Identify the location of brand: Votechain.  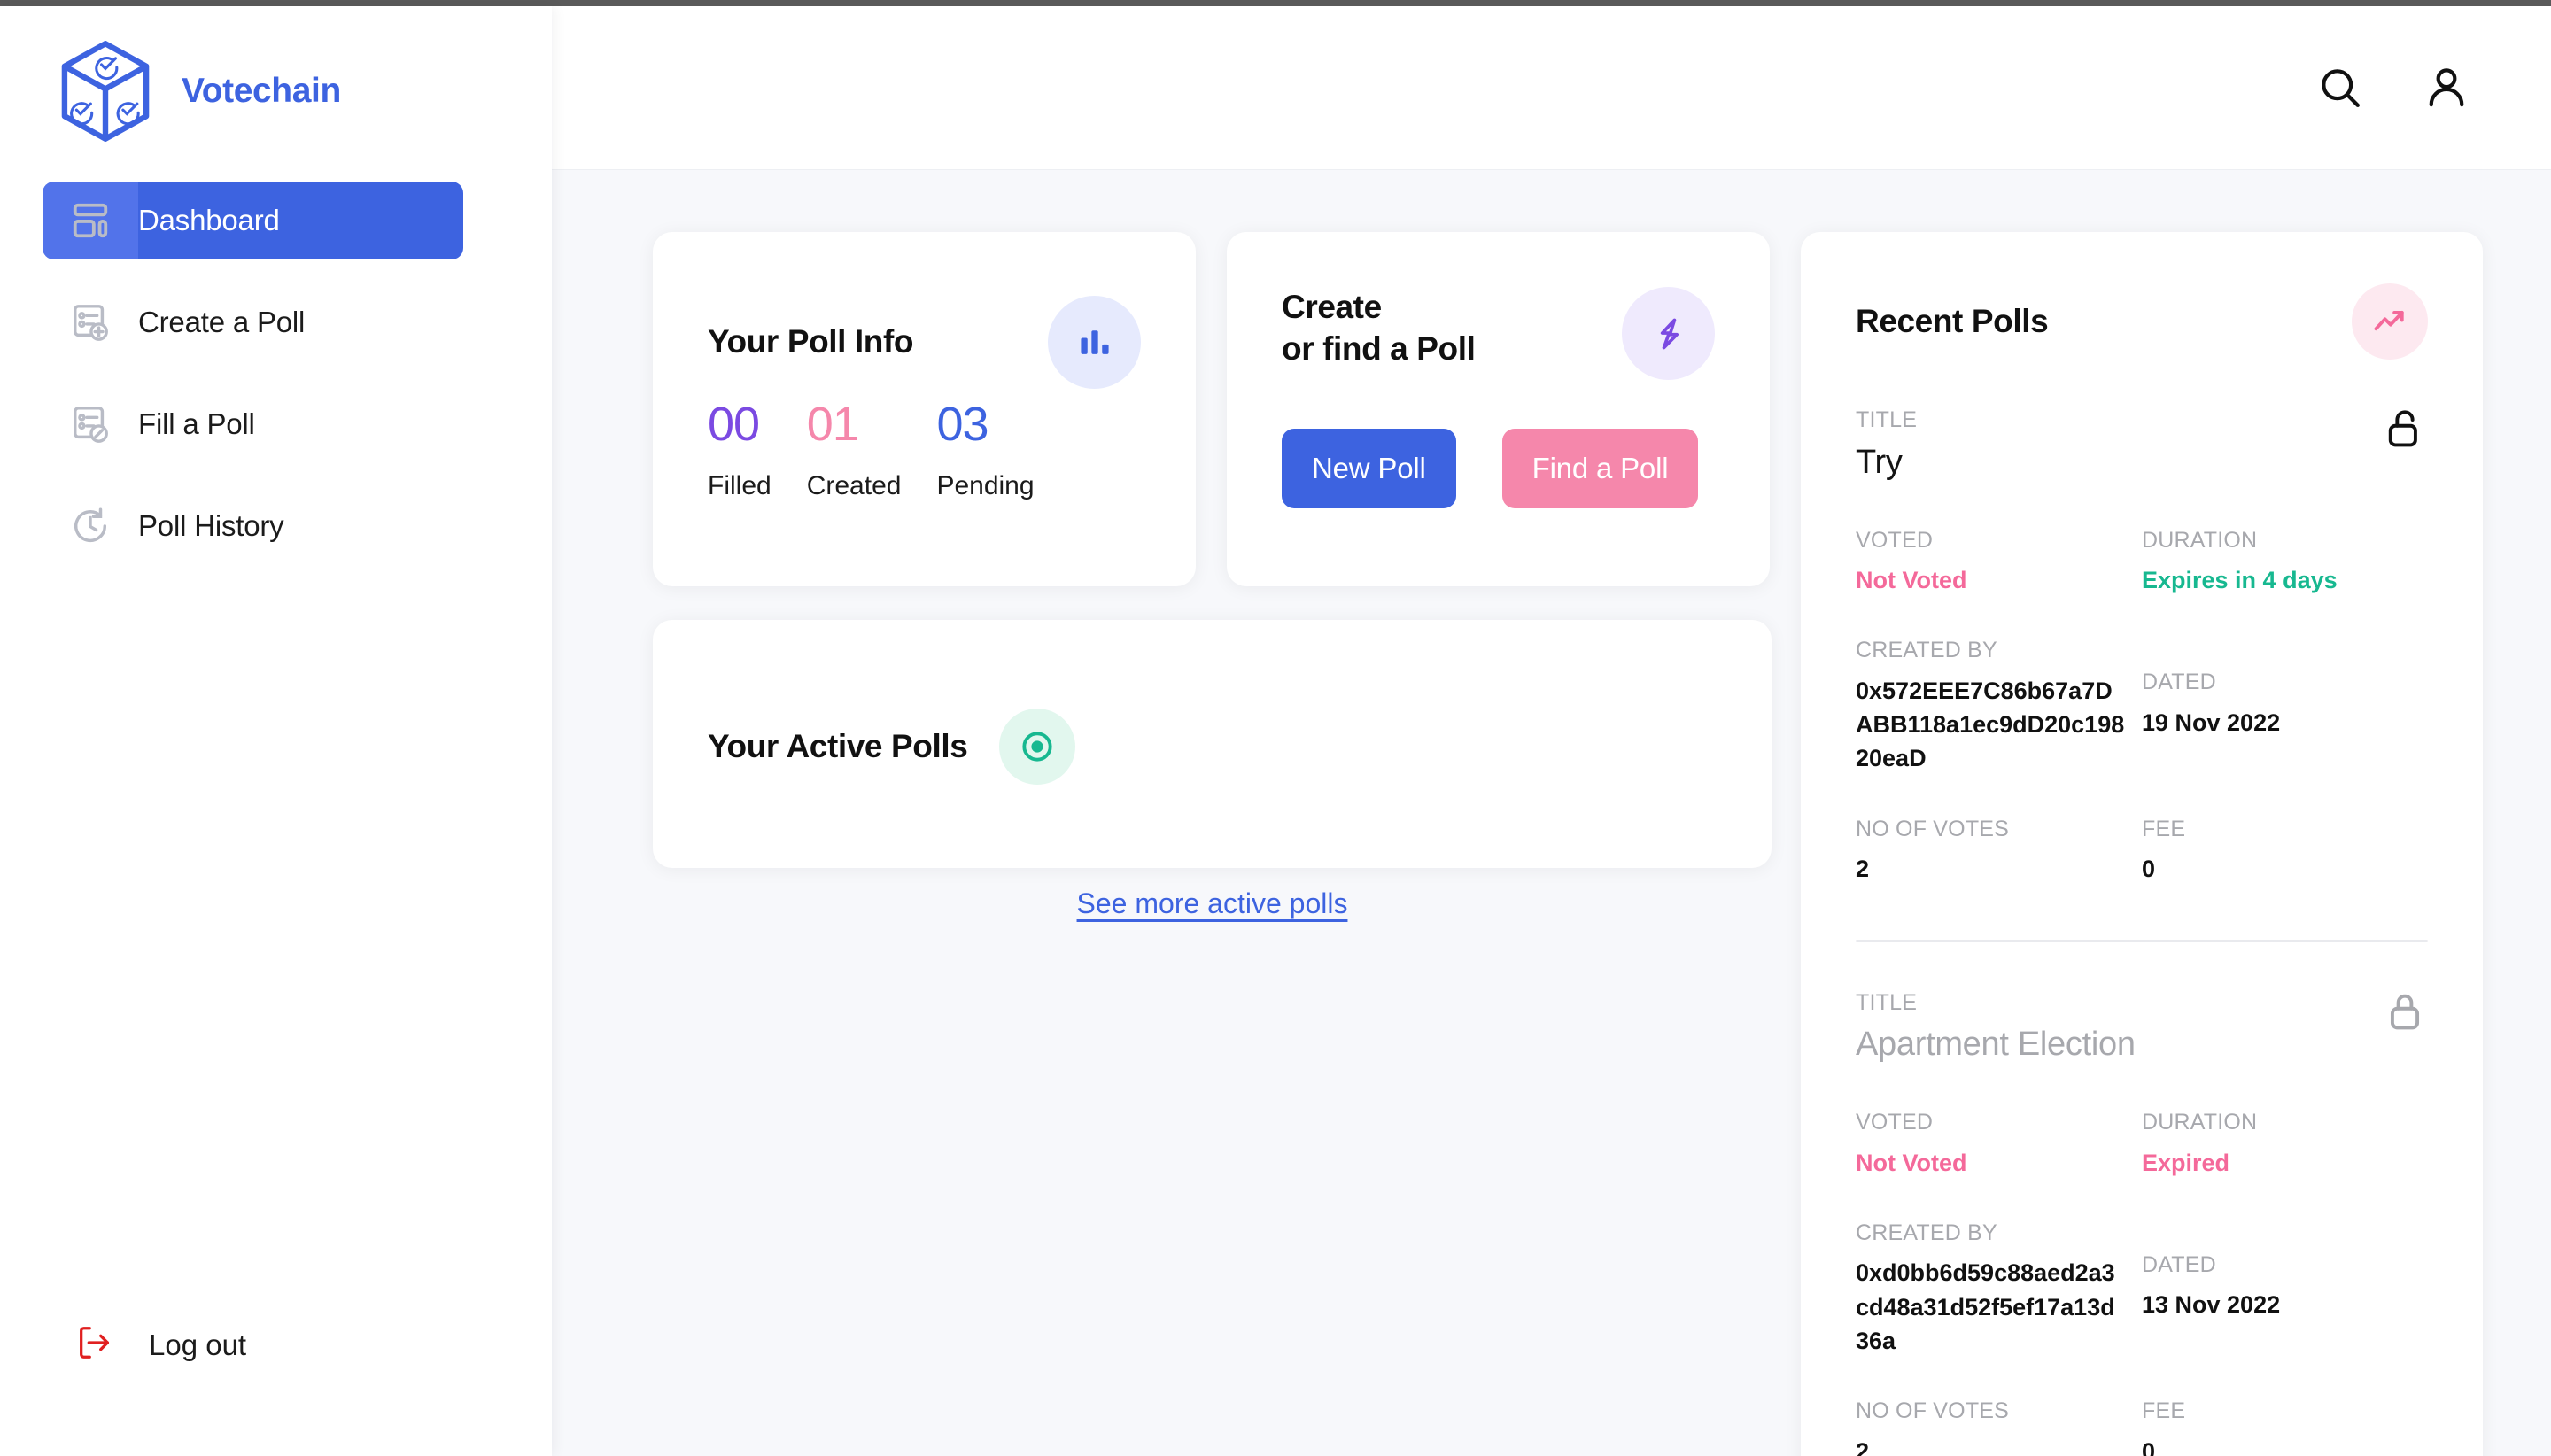
(195, 91).